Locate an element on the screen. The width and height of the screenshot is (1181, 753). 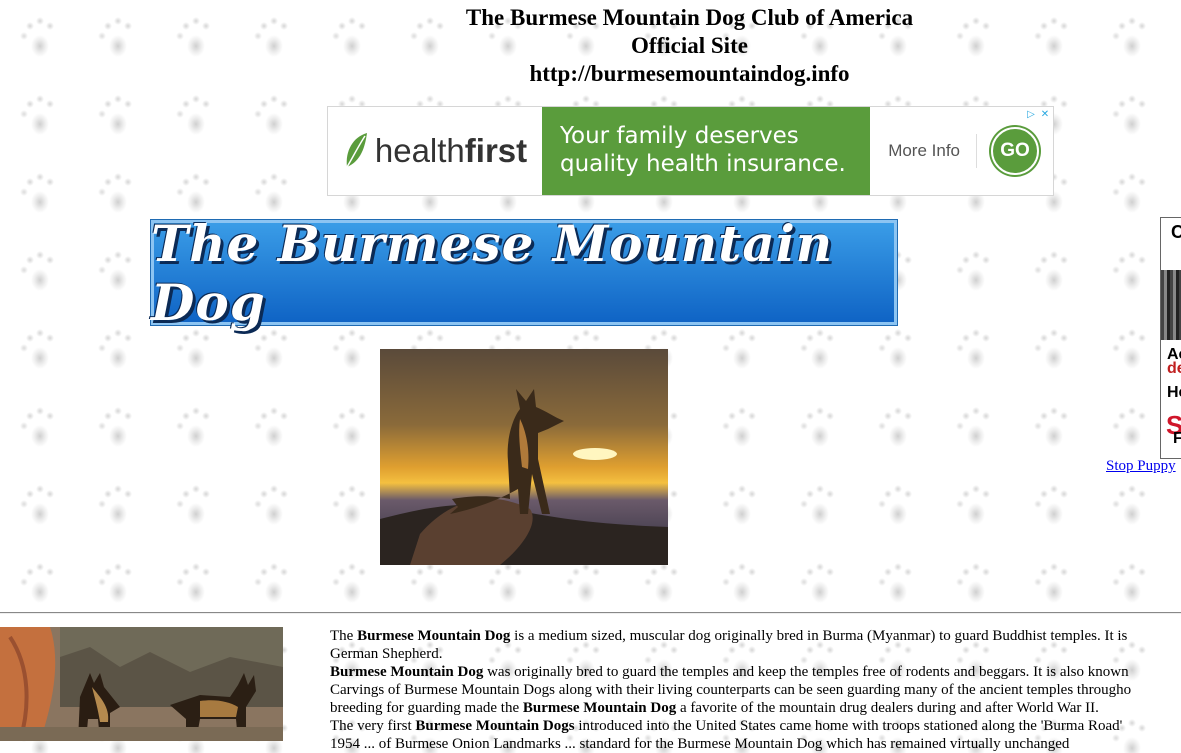
site-title: The Burmese Mountain Dog Club of America is located at coordinates (689, 17).